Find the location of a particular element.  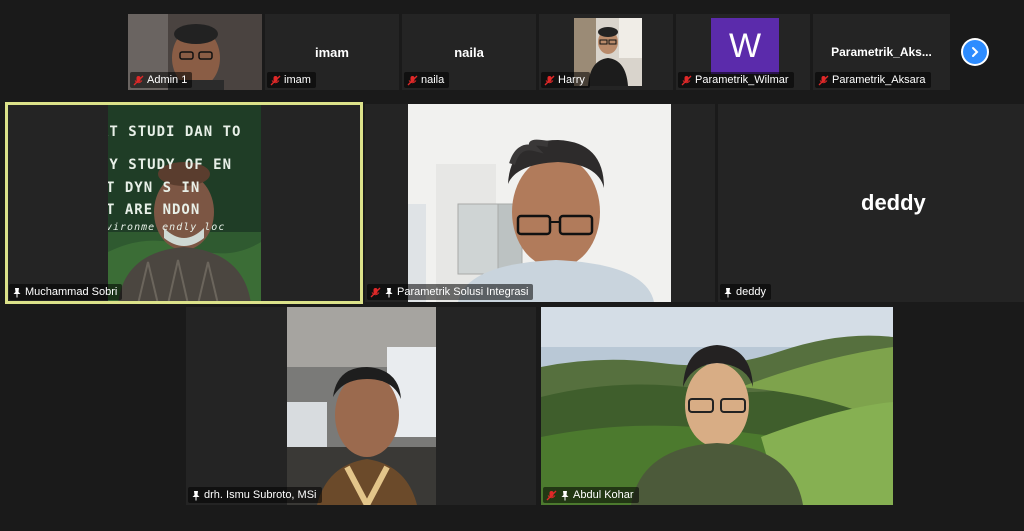

avatar: W is located at coordinates (745, 46).